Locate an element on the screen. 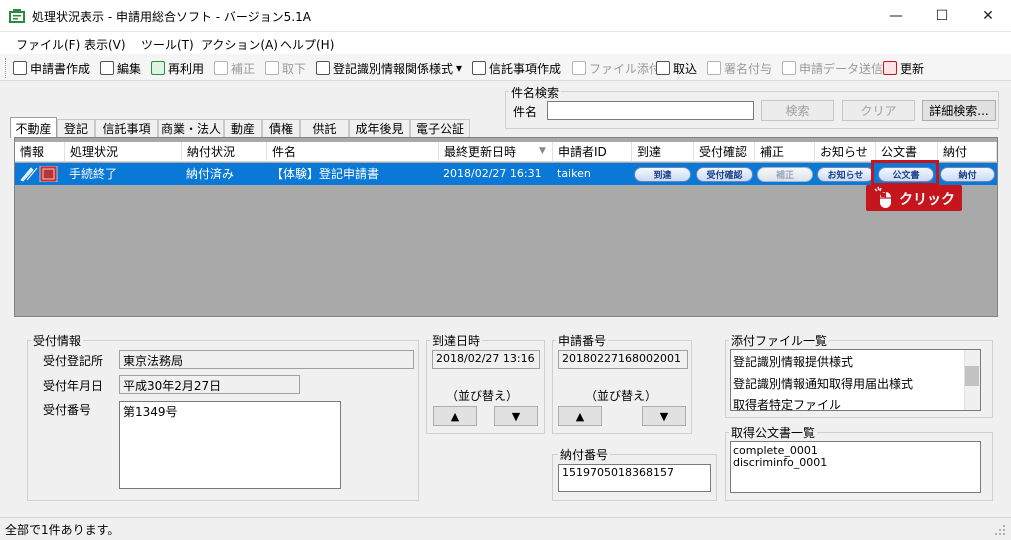 This screenshot has width=1011, height=540. menu-file: ファイル(F) is located at coordinates (48, 44).